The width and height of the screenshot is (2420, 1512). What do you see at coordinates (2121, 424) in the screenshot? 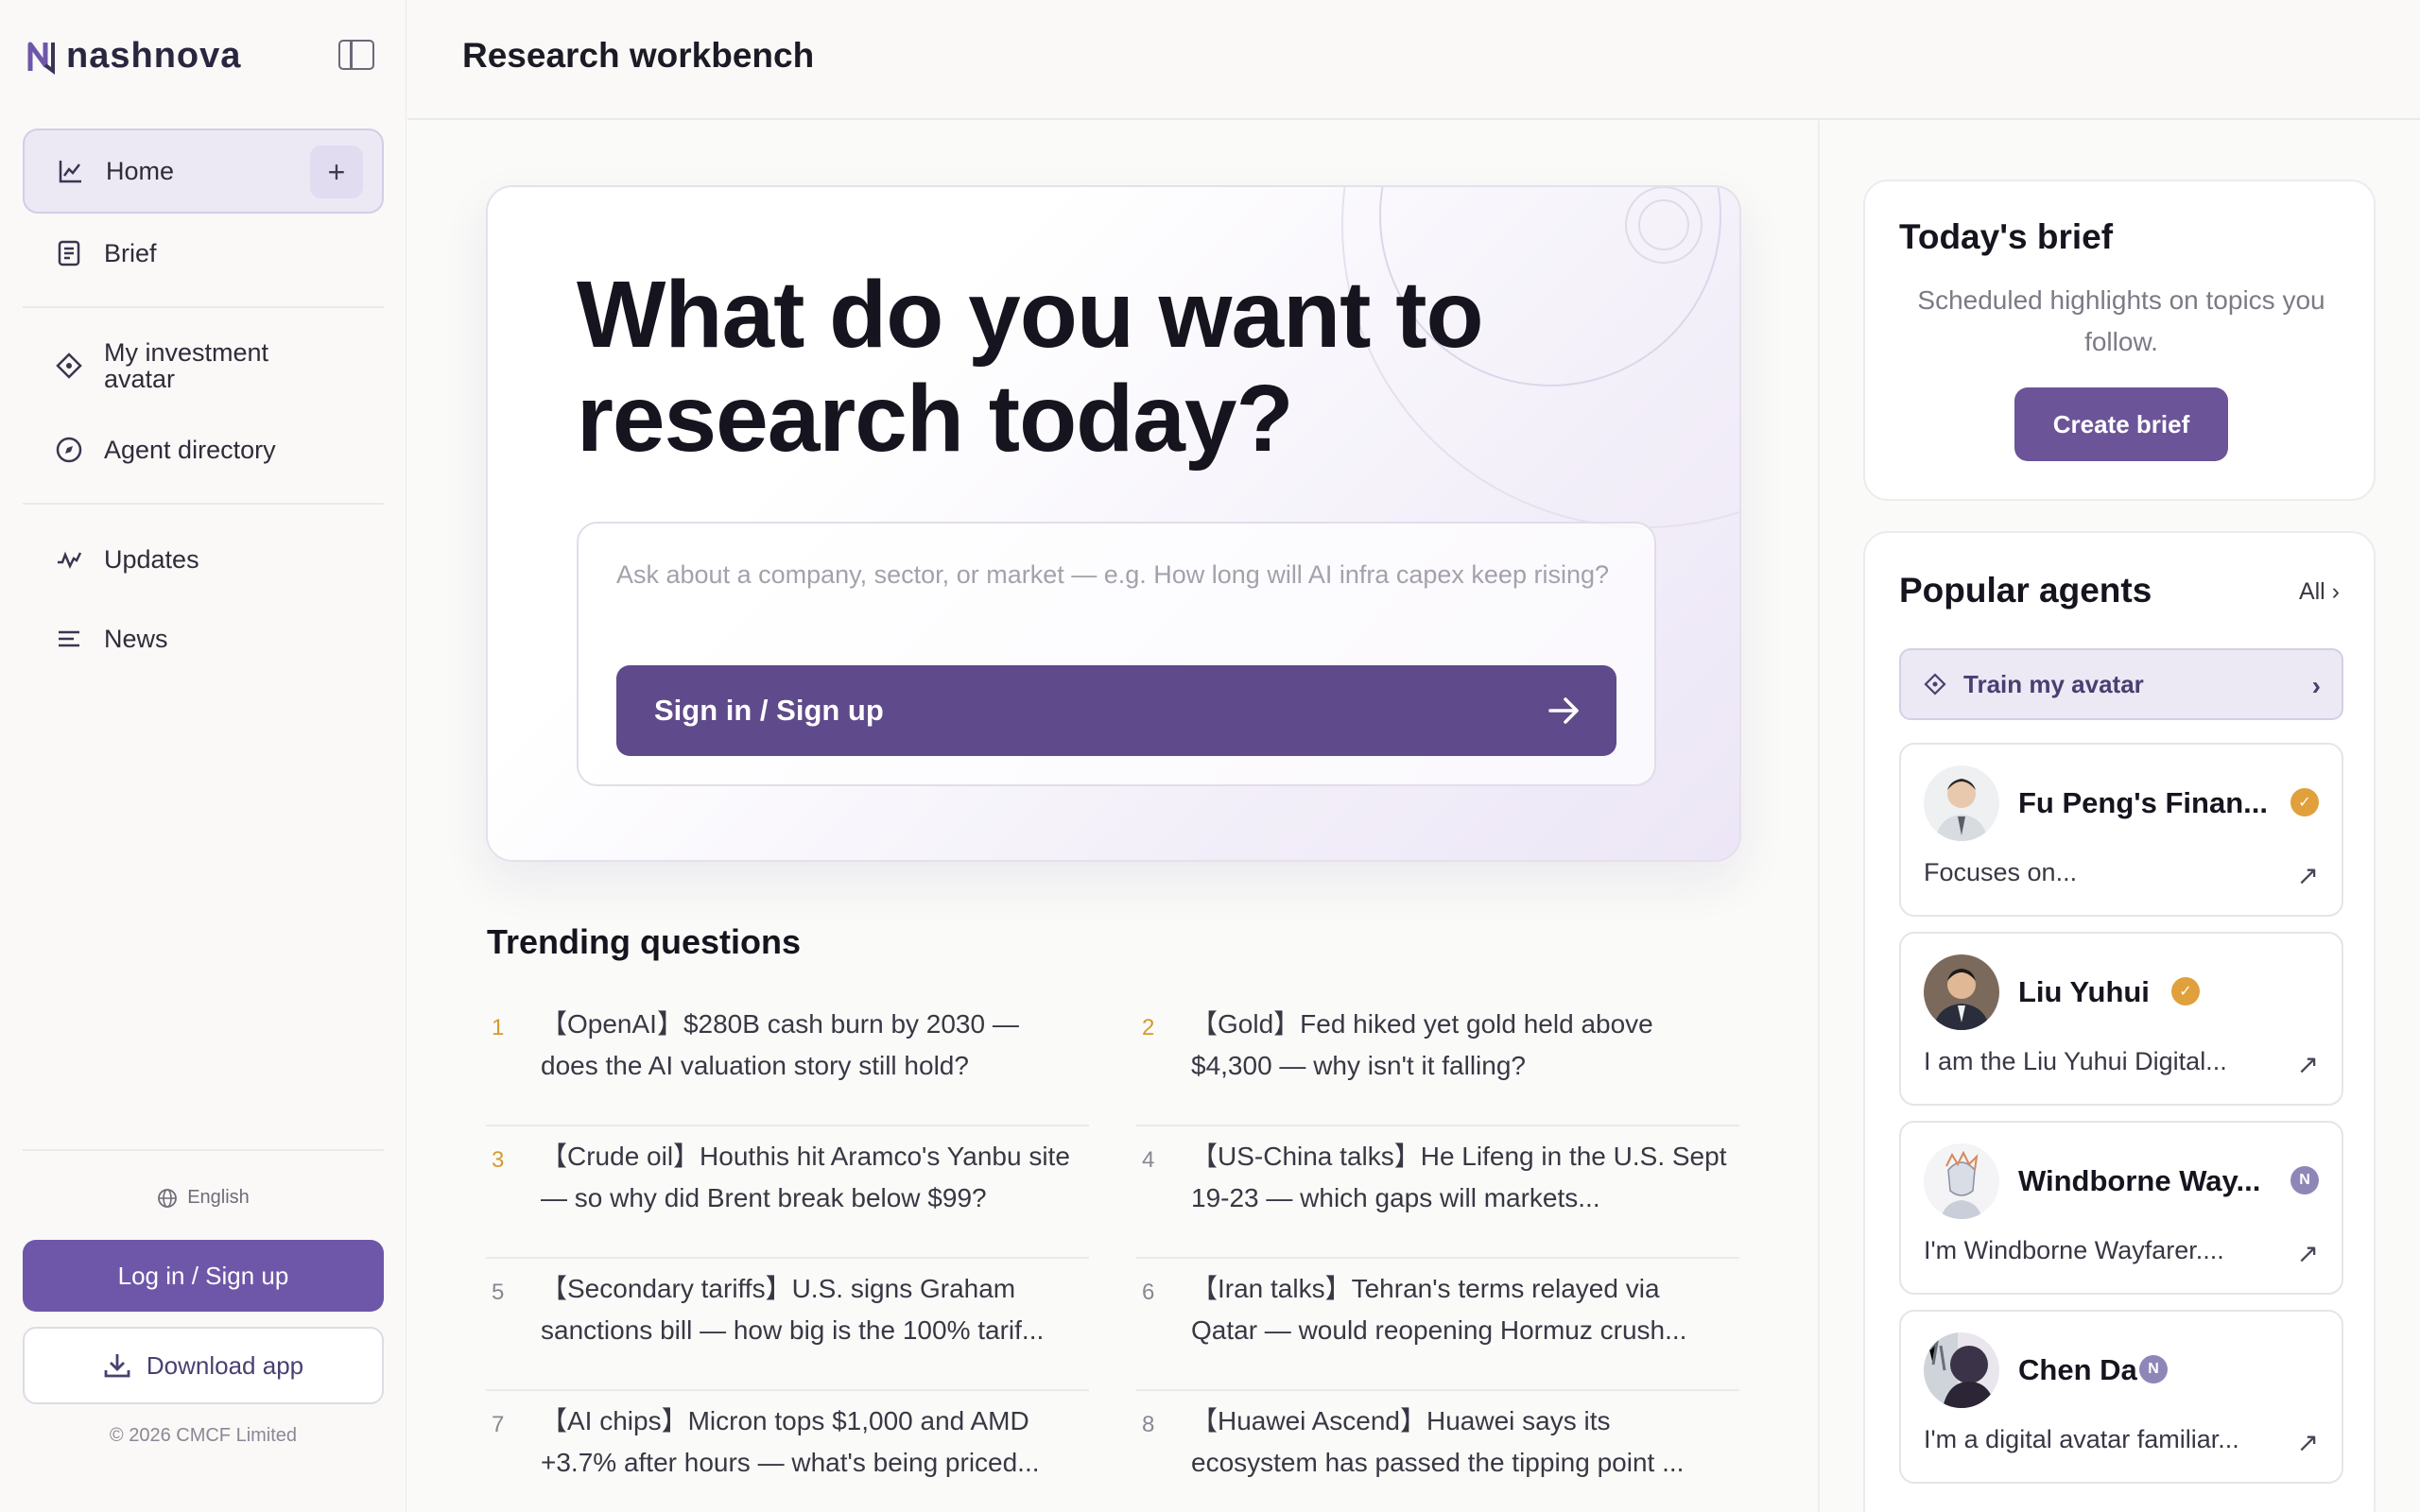
I see `create-brief-button: Create brief` at bounding box center [2121, 424].